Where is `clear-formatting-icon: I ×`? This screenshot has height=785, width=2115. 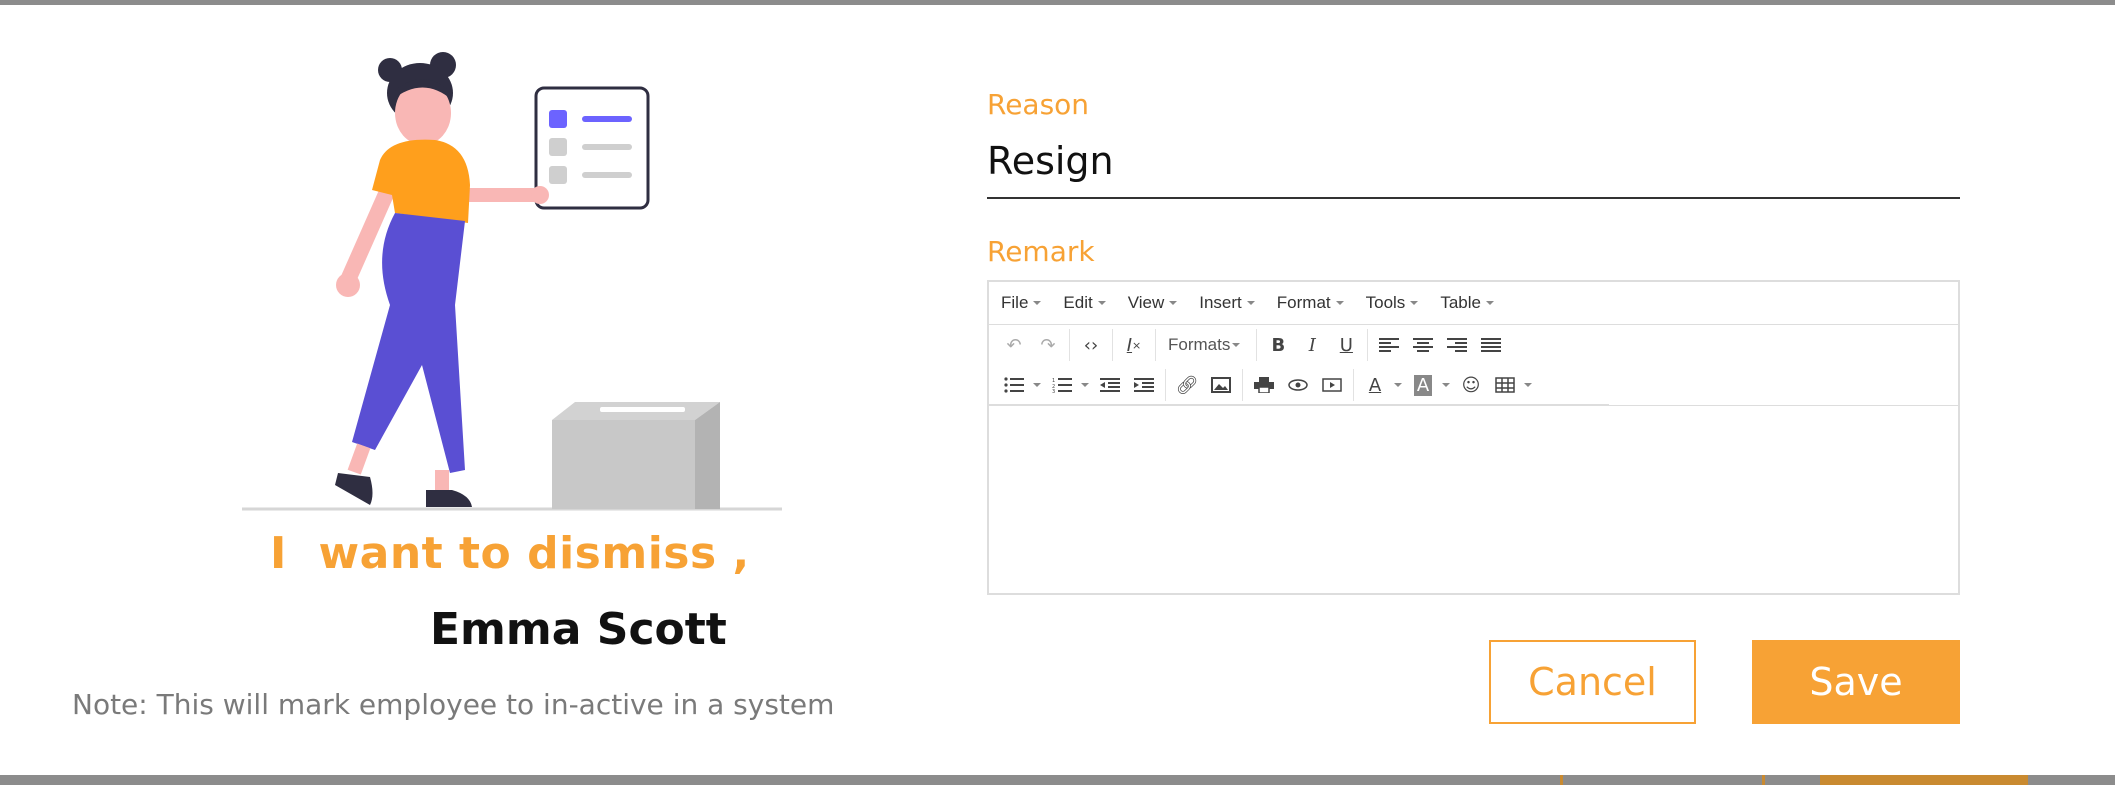 clear-formatting-icon: I × is located at coordinates (1134, 345).